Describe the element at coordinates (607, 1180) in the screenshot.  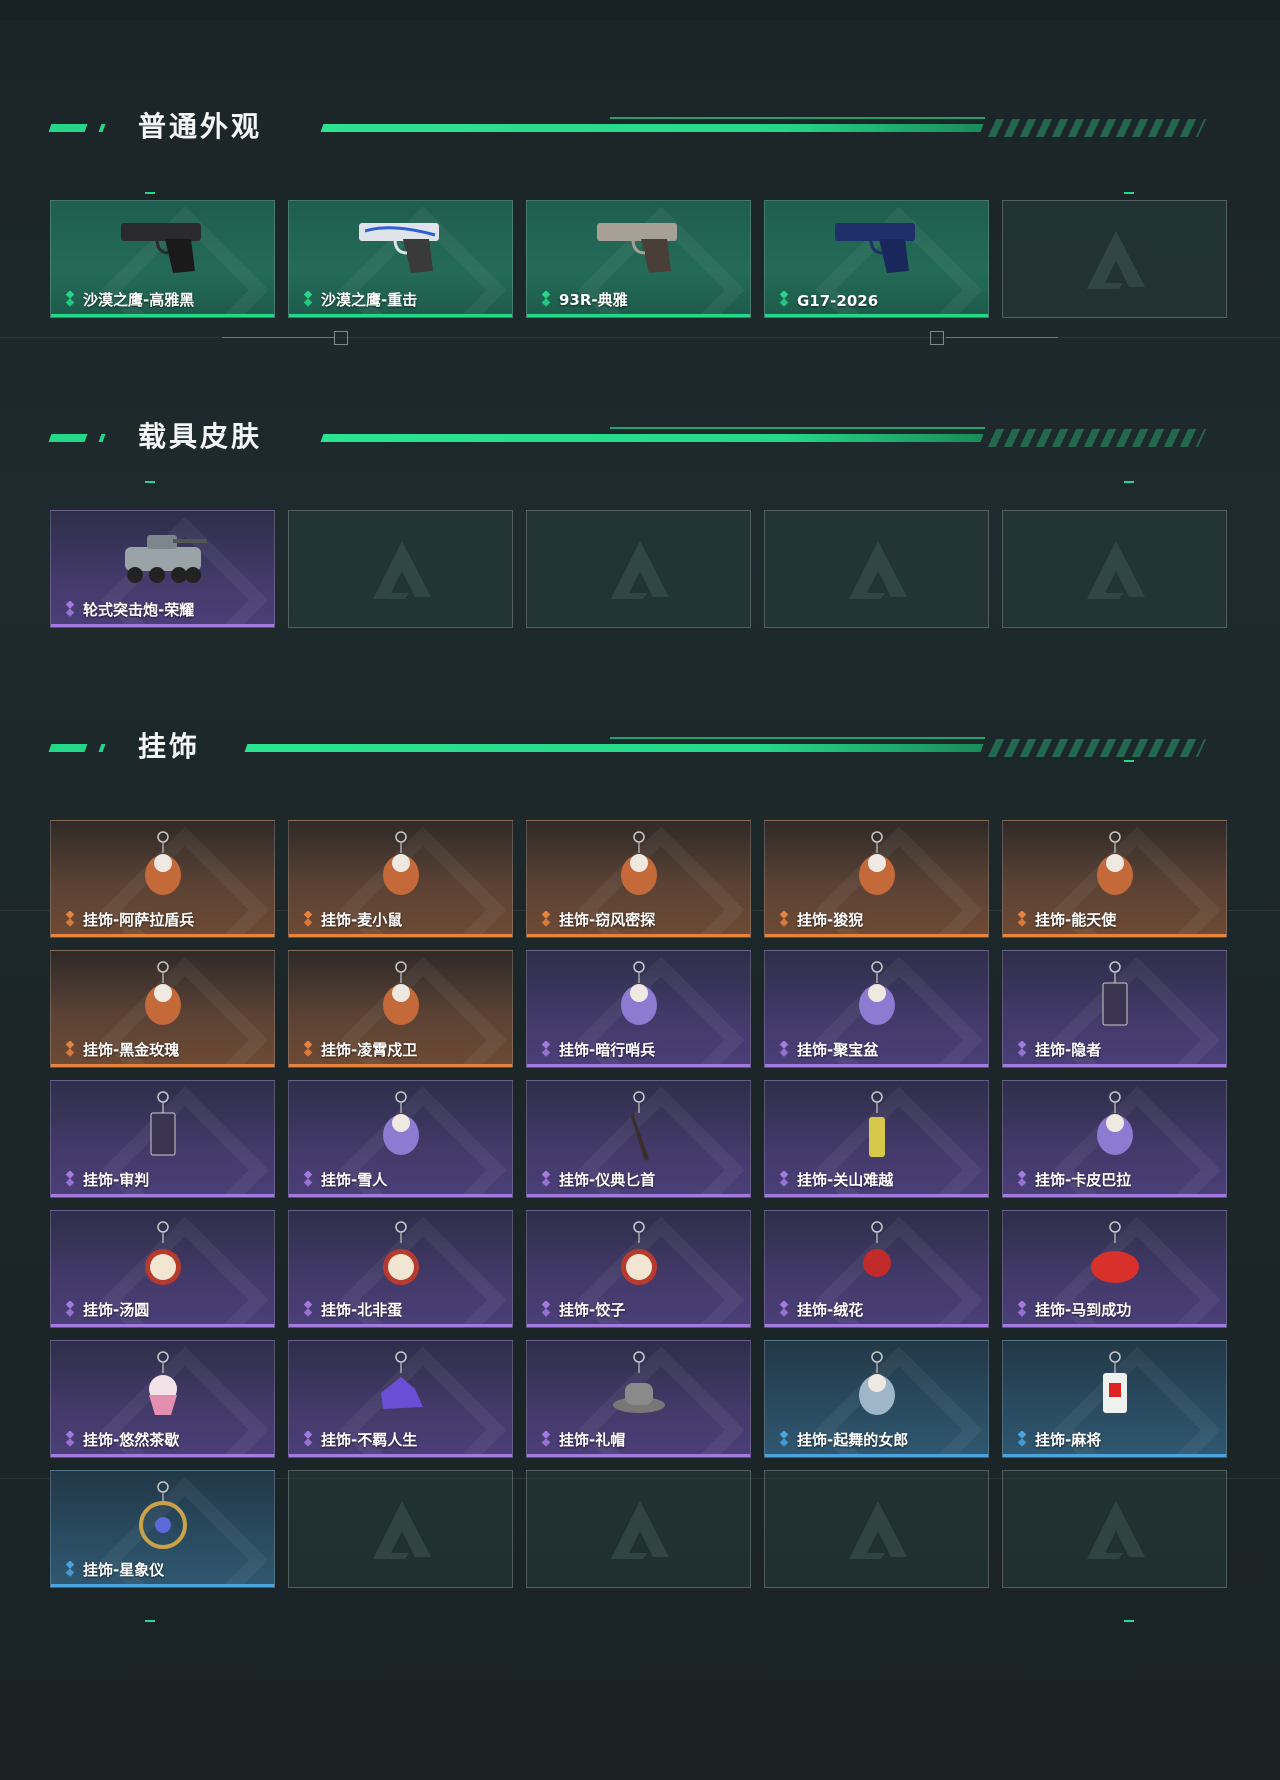
I see `item-label: 挂饰-仪典匕首` at that location.